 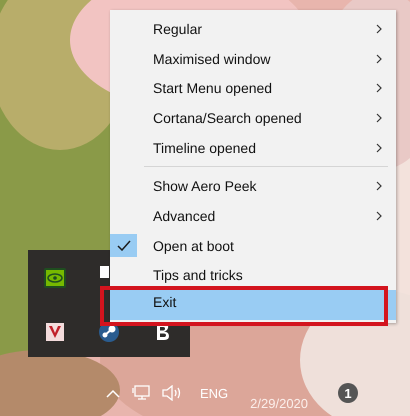 What do you see at coordinates (253, 275) in the screenshot?
I see `menu-item: Tips and tricks` at bounding box center [253, 275].